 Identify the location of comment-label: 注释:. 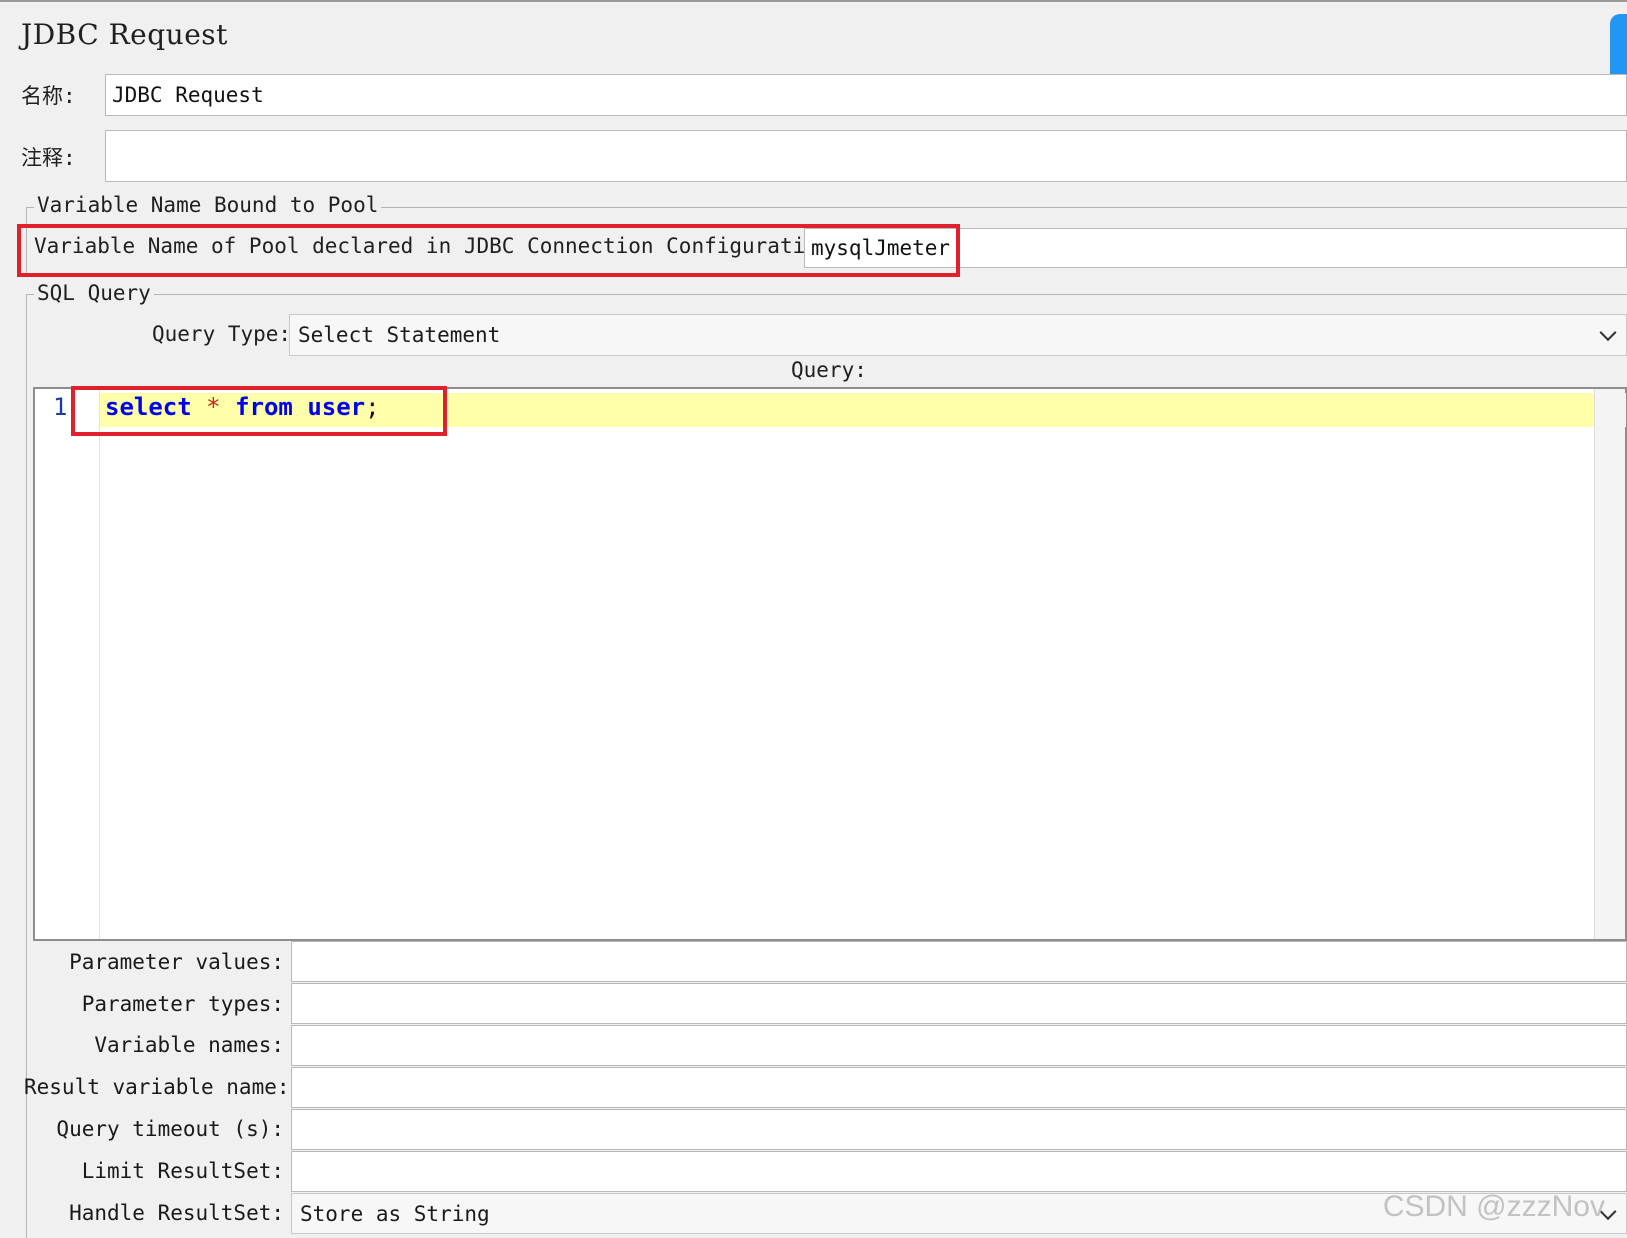
(48, 158).